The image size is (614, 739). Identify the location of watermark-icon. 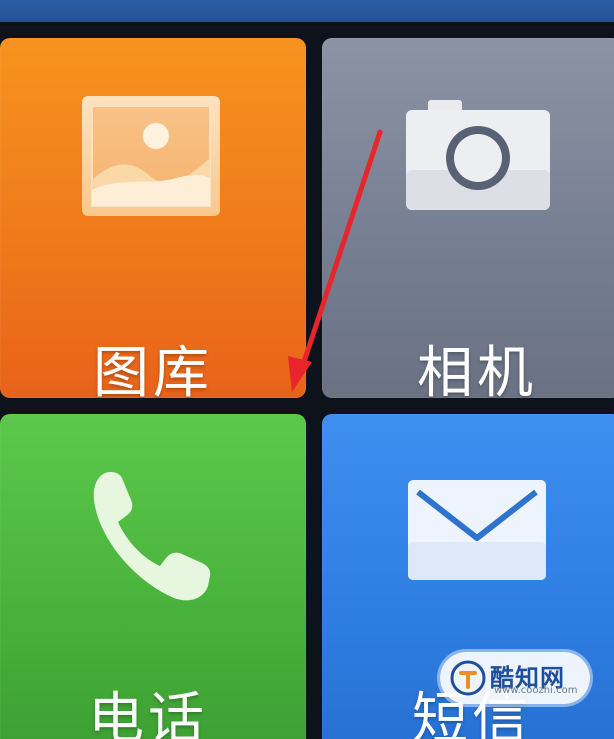
(468, 678).